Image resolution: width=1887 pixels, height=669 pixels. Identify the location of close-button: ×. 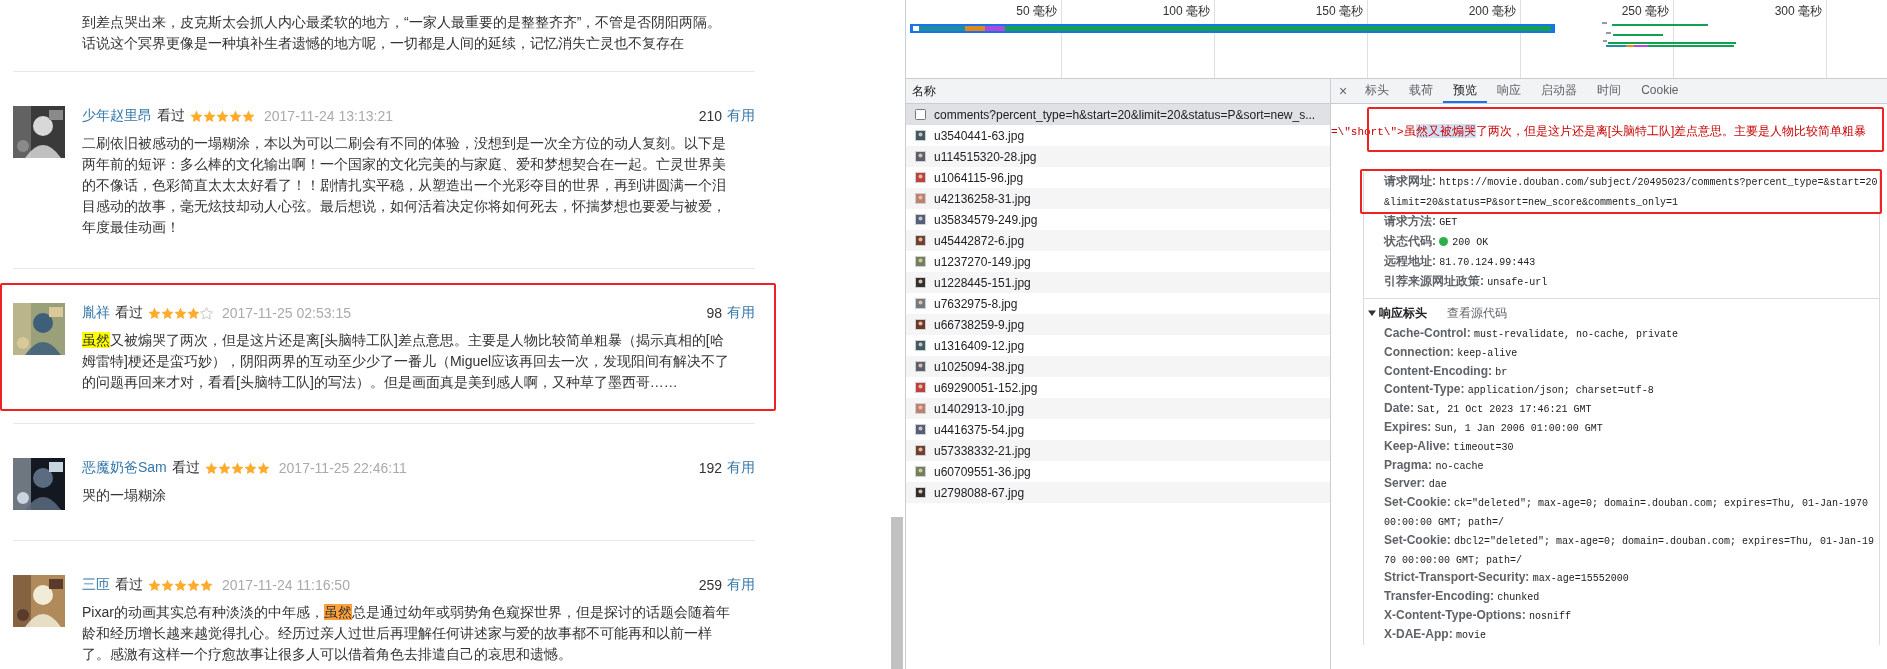
(1343, 91).